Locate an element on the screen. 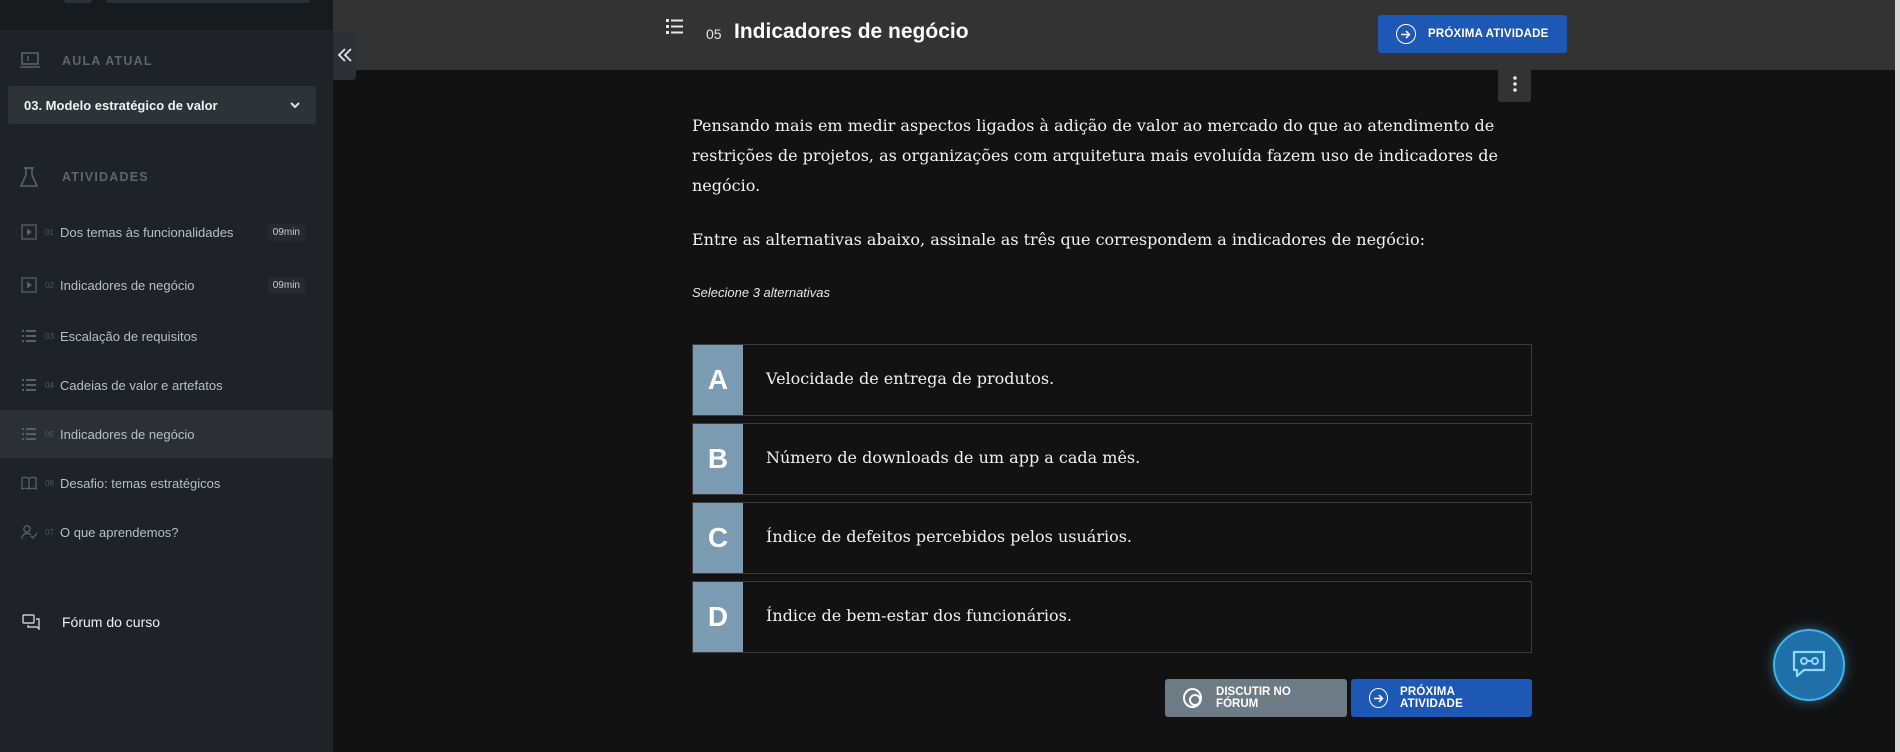 The width and height of the screenshot is (1900, 752). course-forum-link: Fórum do curso is located at coordinates (166, 622).